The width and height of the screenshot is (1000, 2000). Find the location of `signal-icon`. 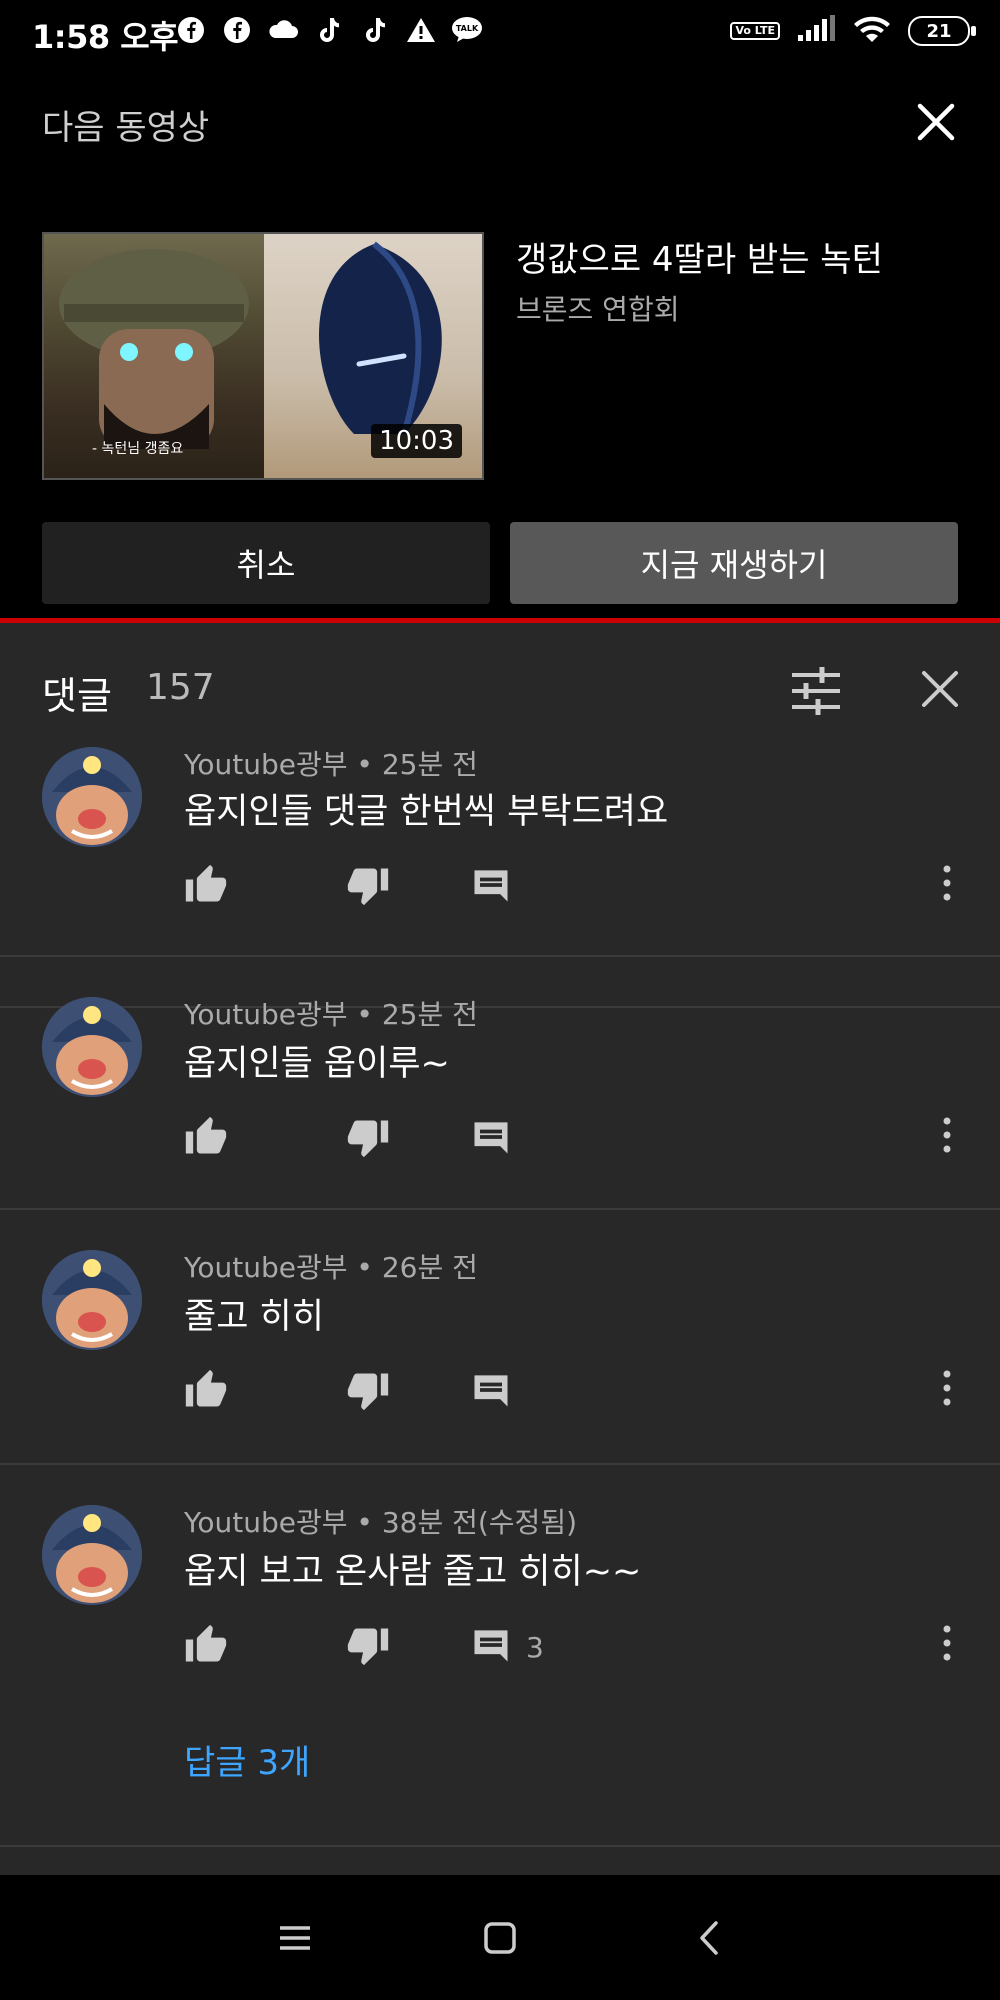

signal-icon is located at coordinates (816, 31).